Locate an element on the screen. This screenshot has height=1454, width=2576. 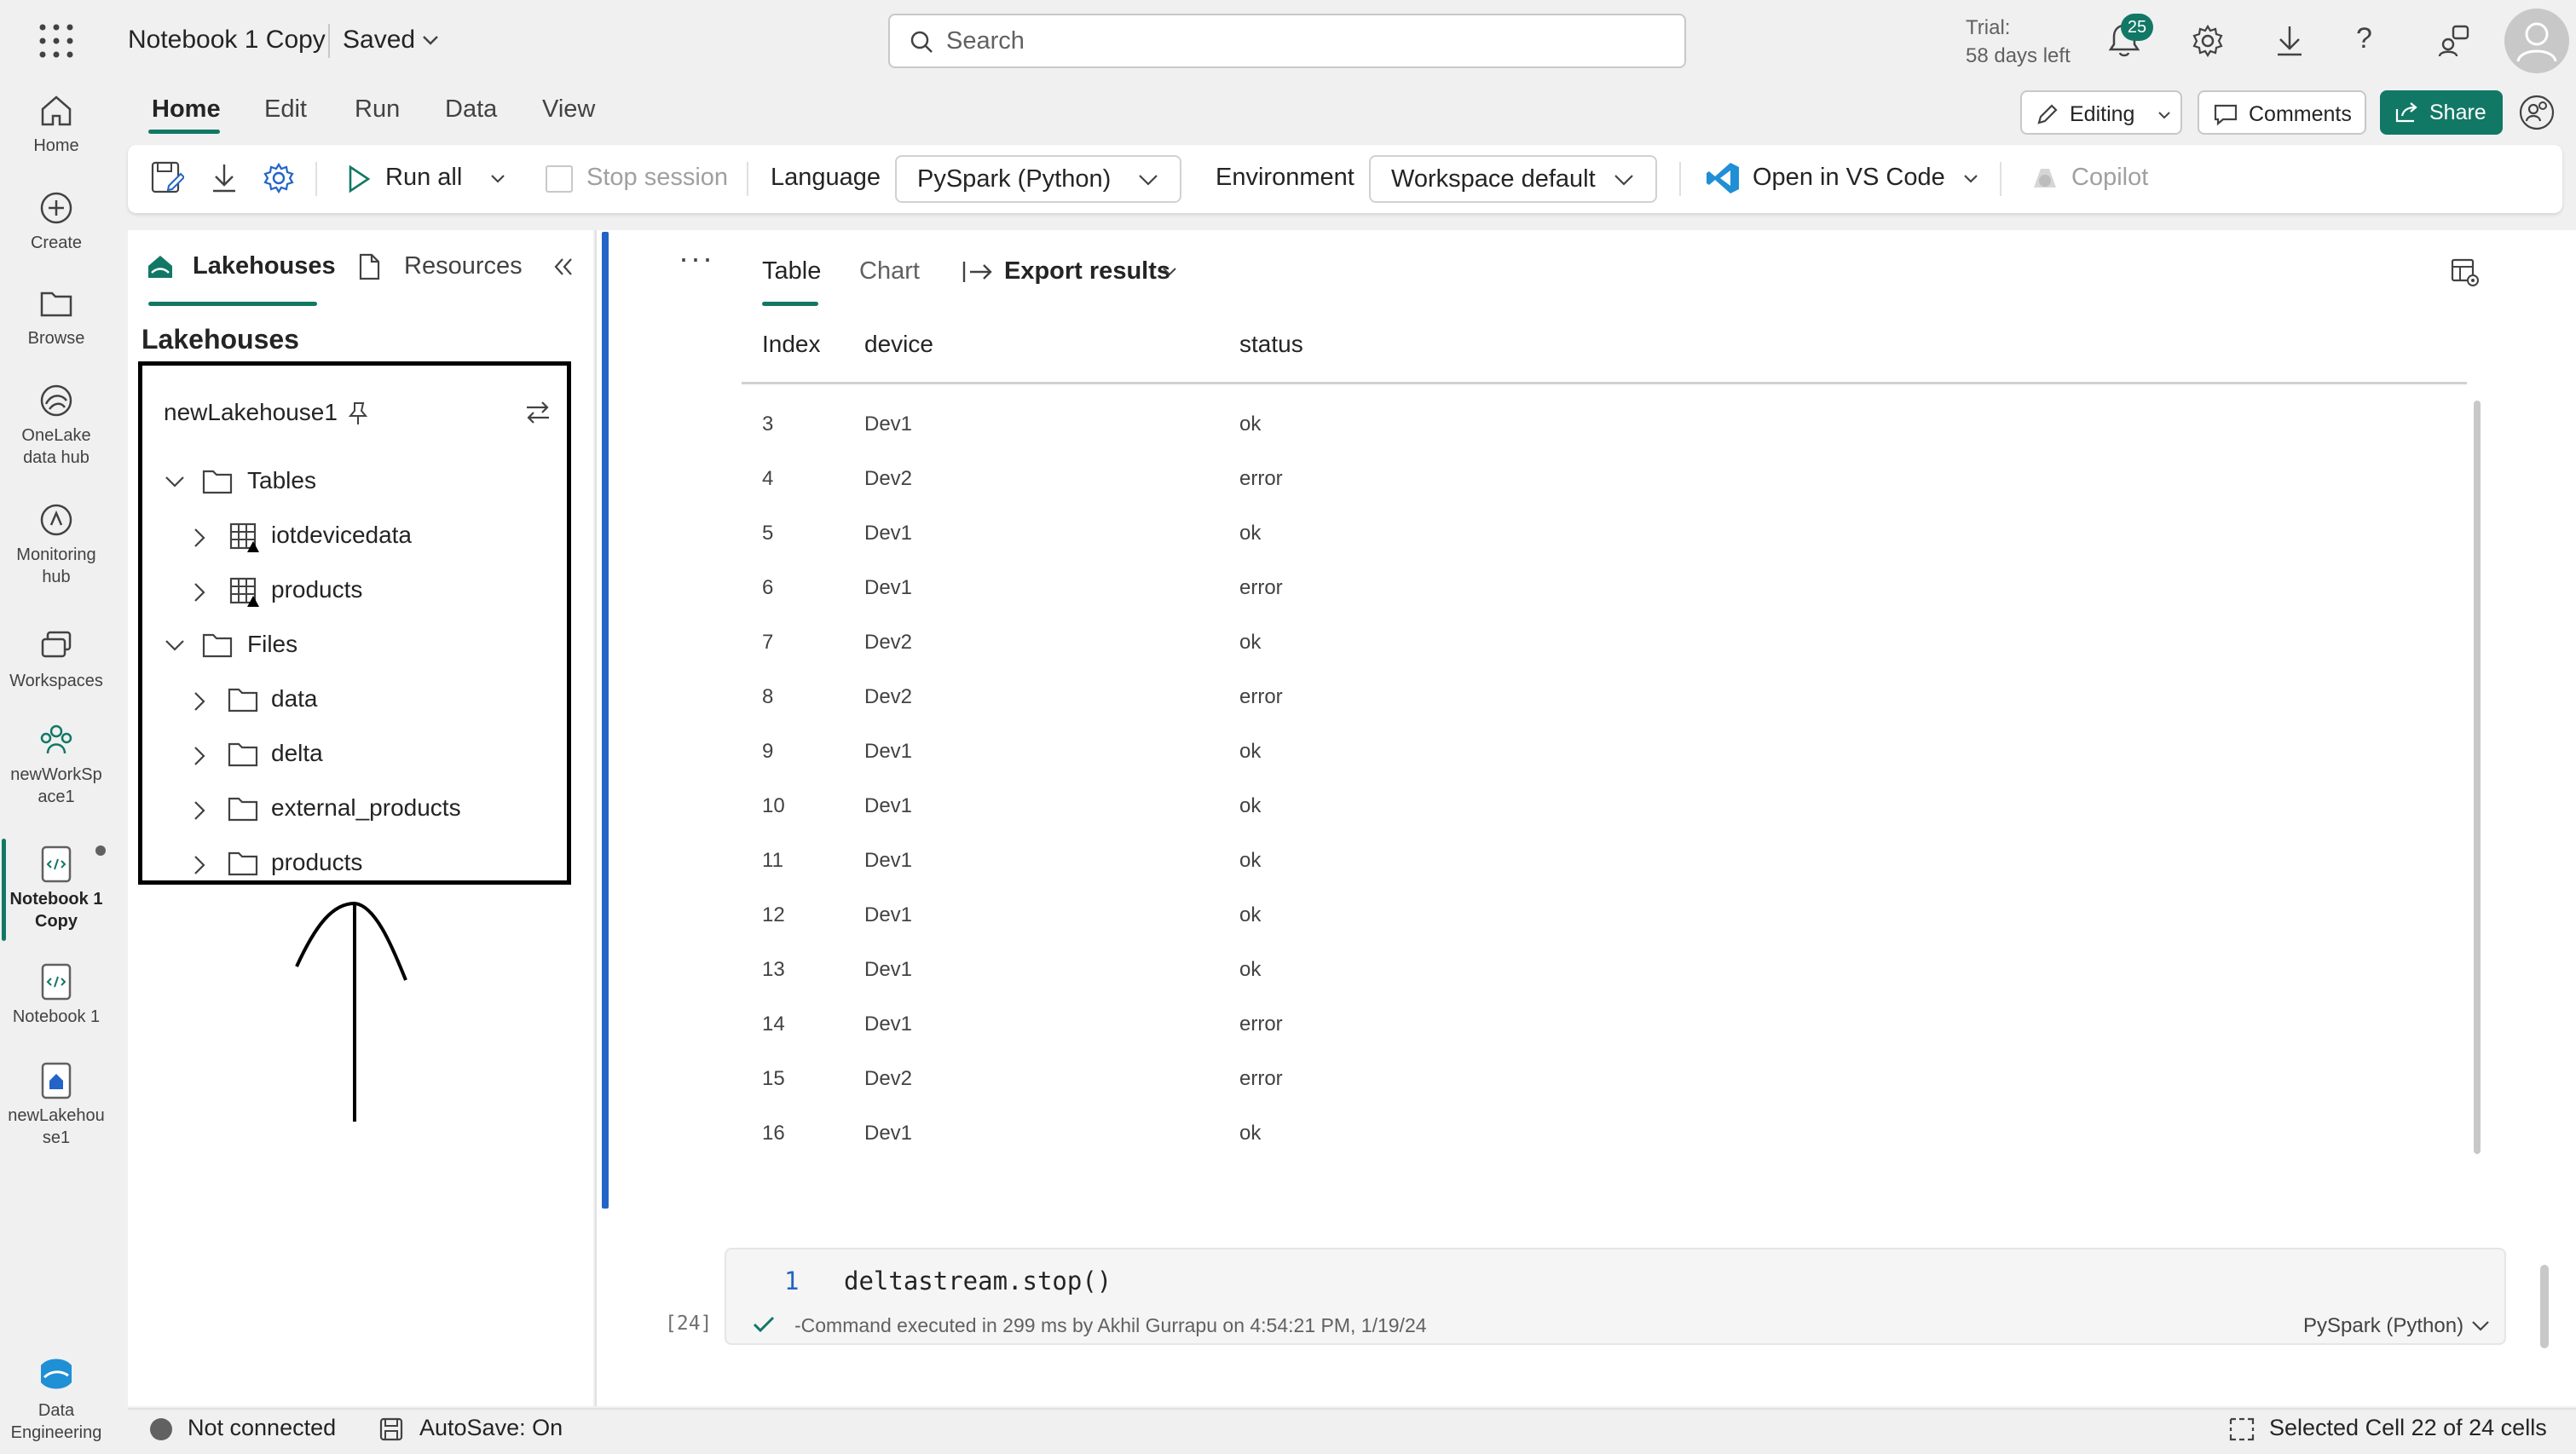
rail-item-newworkspace1: newWorkSp ace1 is located at coordinates (56, 764).